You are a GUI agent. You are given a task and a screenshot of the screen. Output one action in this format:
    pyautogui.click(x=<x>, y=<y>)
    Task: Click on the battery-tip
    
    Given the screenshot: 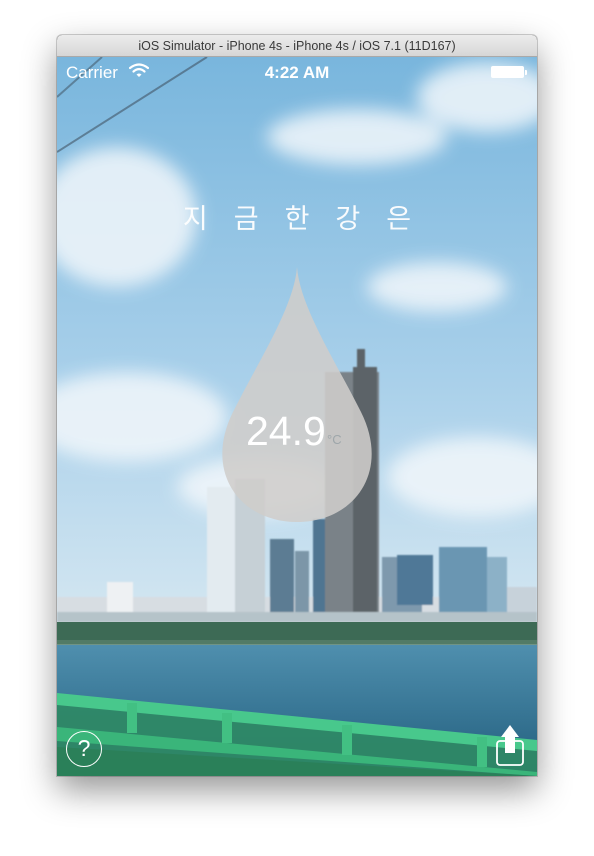 What is the action you would take?
    pyautogui.click(x=526, y=72)
    